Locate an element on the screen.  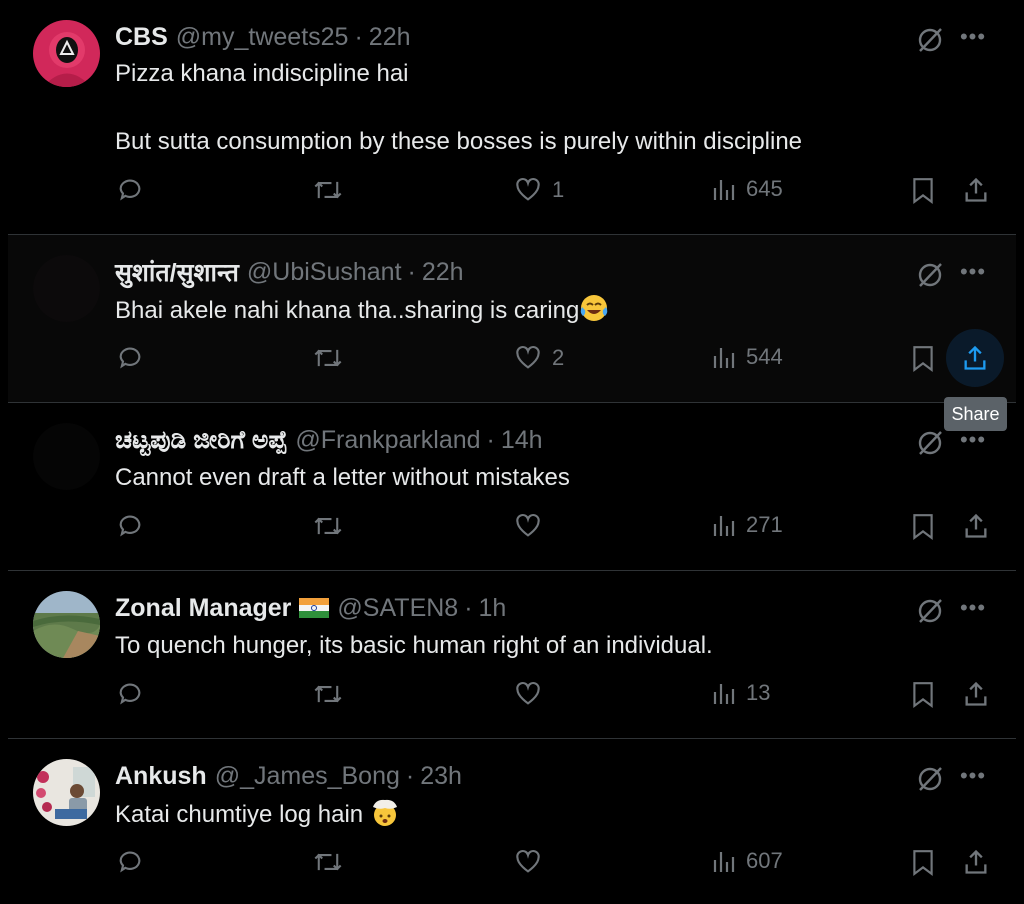
views-button: 271 is located at coordinates (747, 525).